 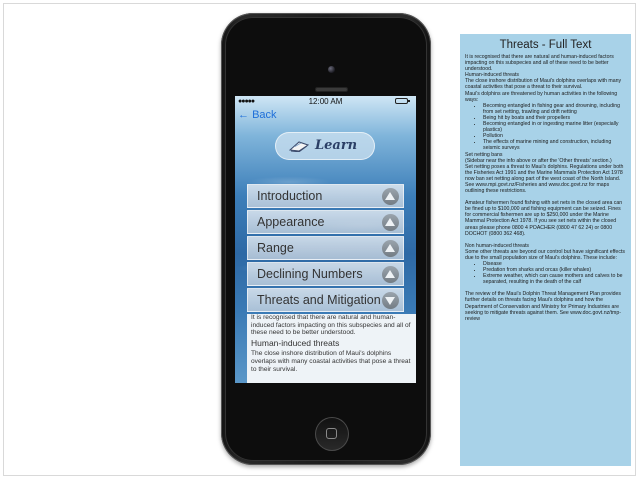 I want to click on menu-item-label: Appearance, so click(x=291, y=222).